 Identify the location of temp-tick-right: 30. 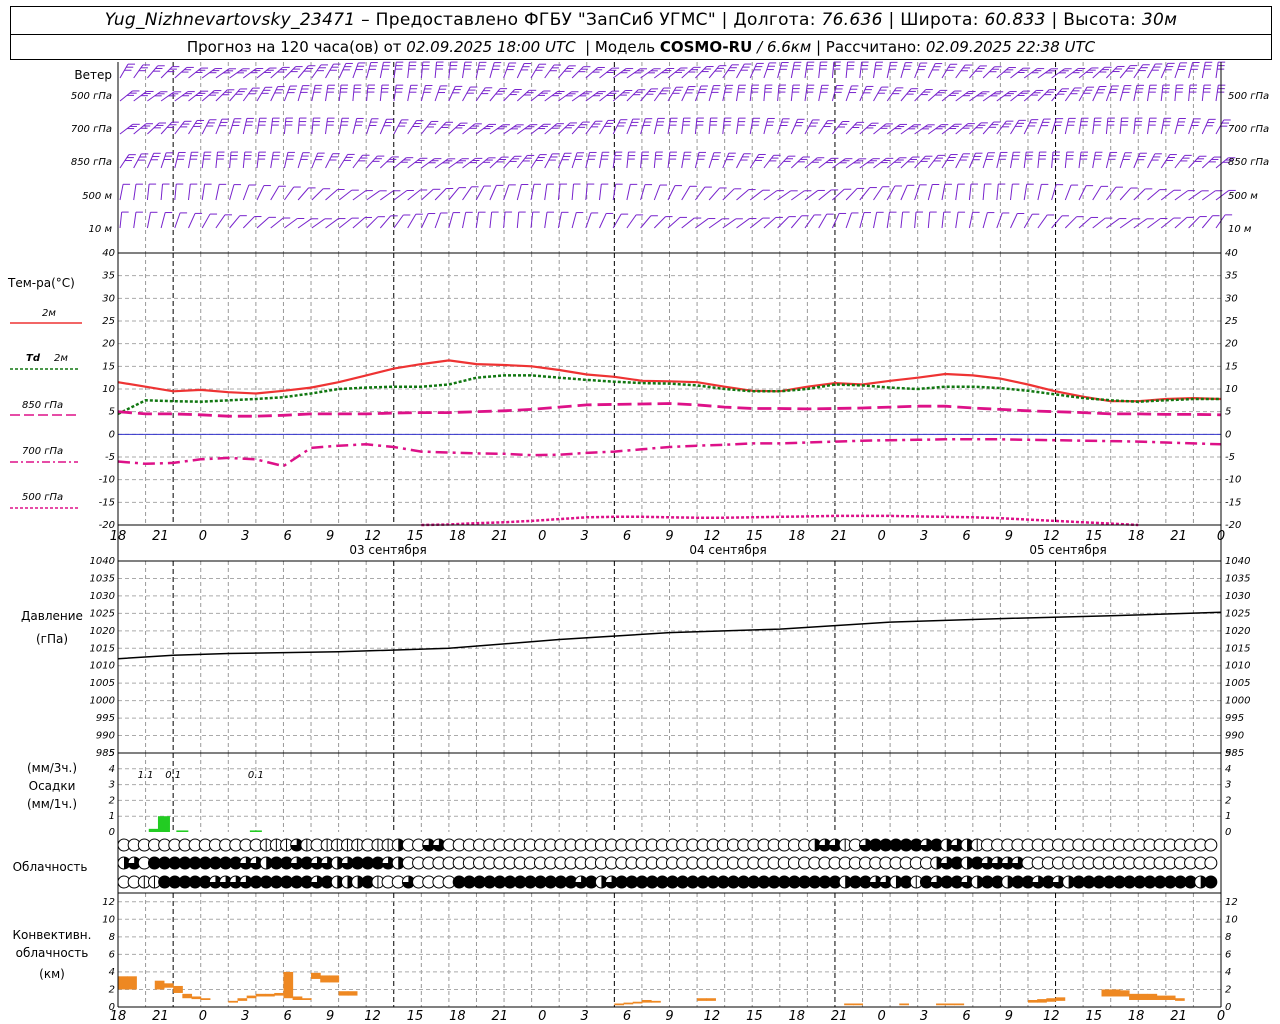
(1231, 298).